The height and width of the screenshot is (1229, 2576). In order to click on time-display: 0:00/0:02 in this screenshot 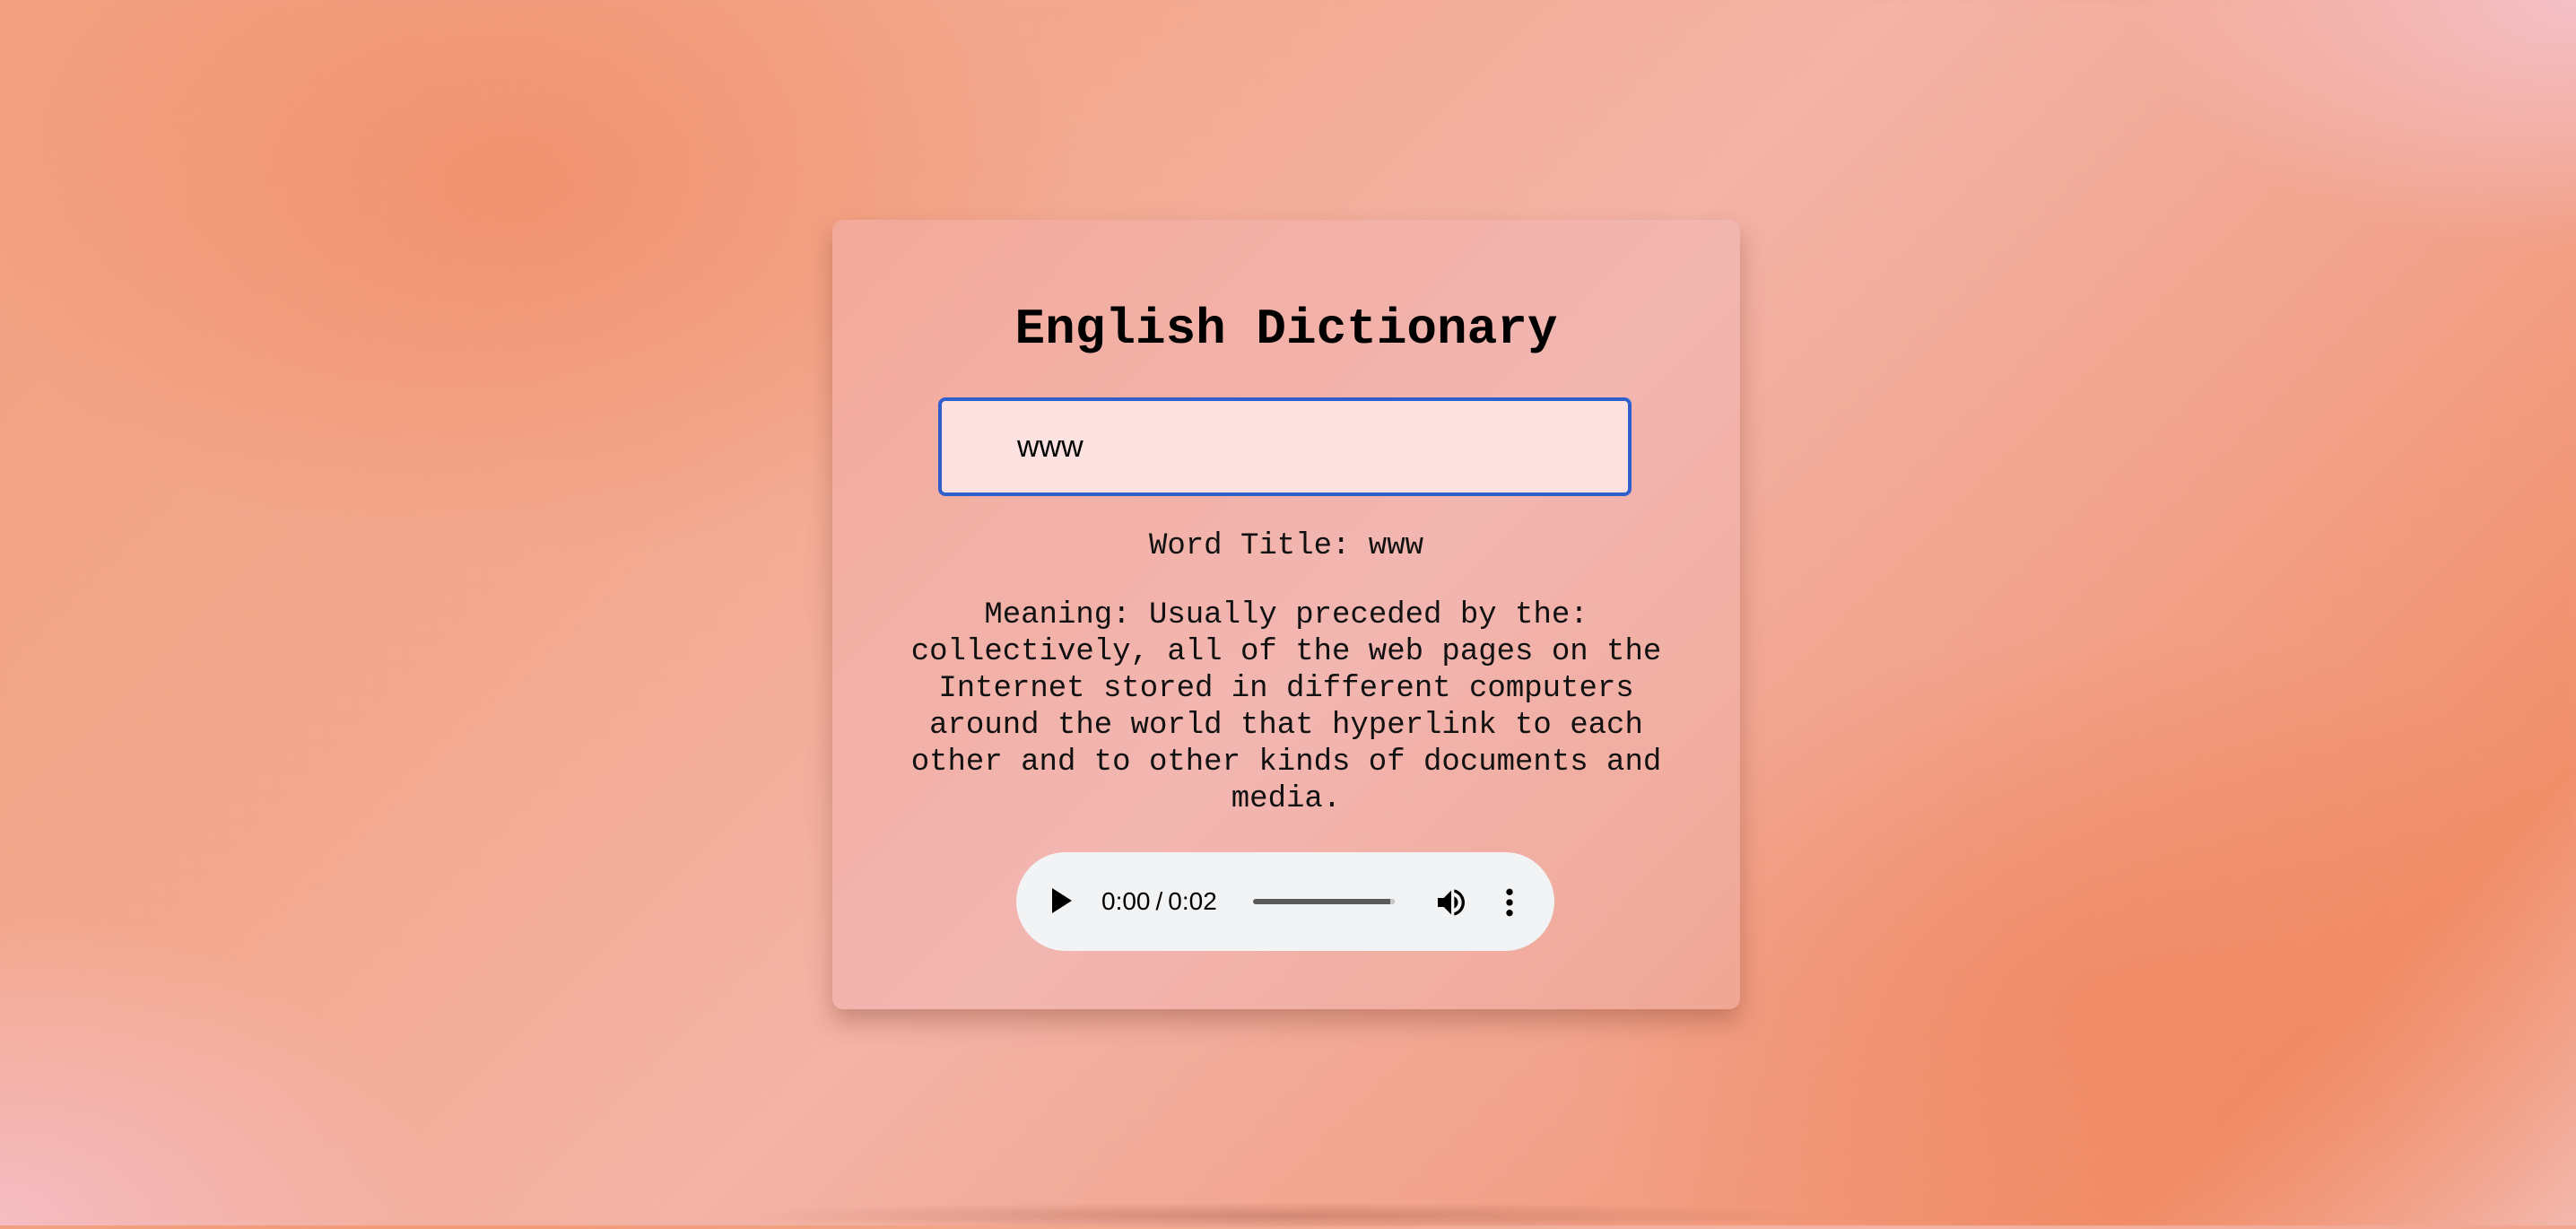, I will do `click(1159, 902)`.